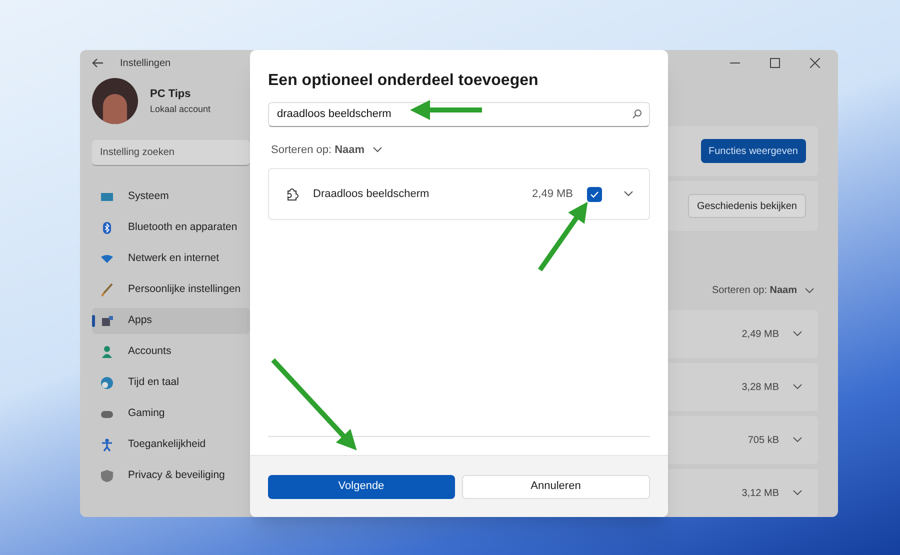 This screenshot has height=555, width=900. What do you see at coordinates (171, 153) in the screenshot?
I see `search-field: Instelling zoeken` at bounding box center [171, 153].